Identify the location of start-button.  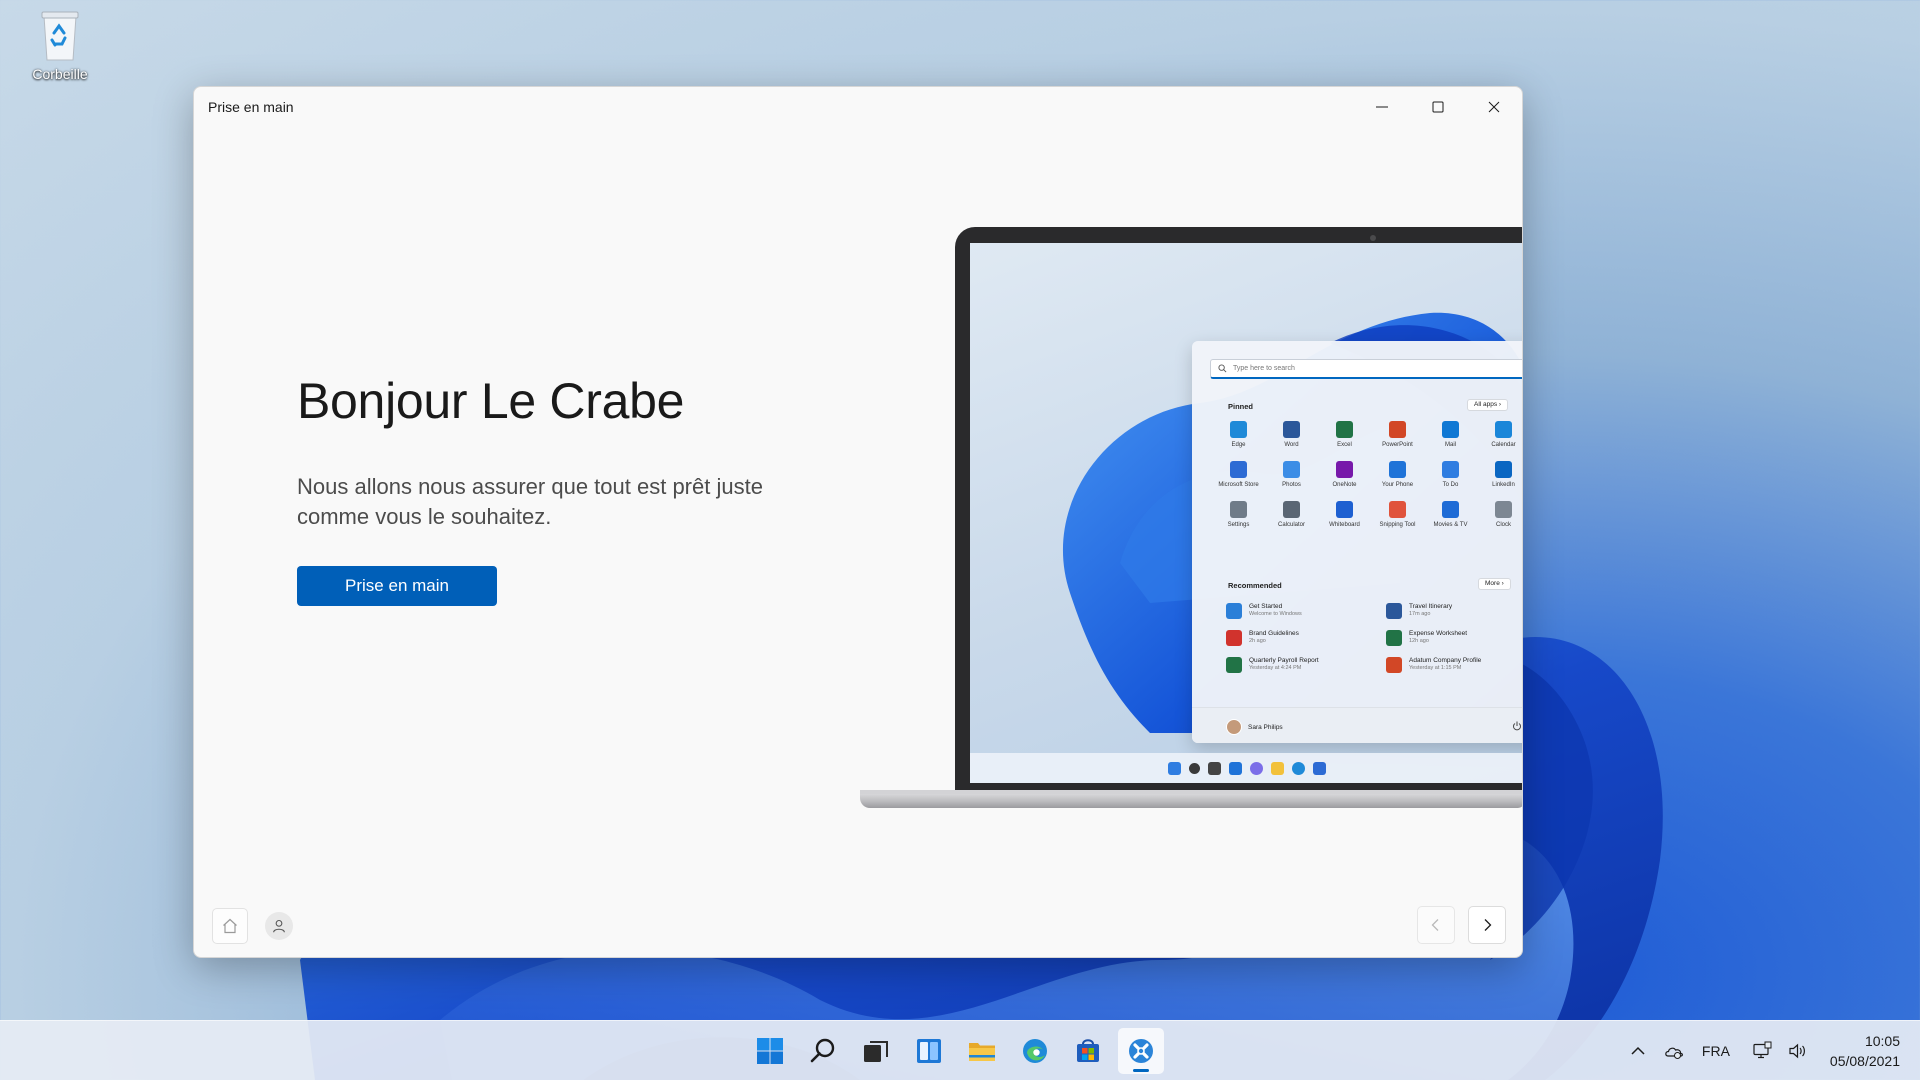
(770, 1051).